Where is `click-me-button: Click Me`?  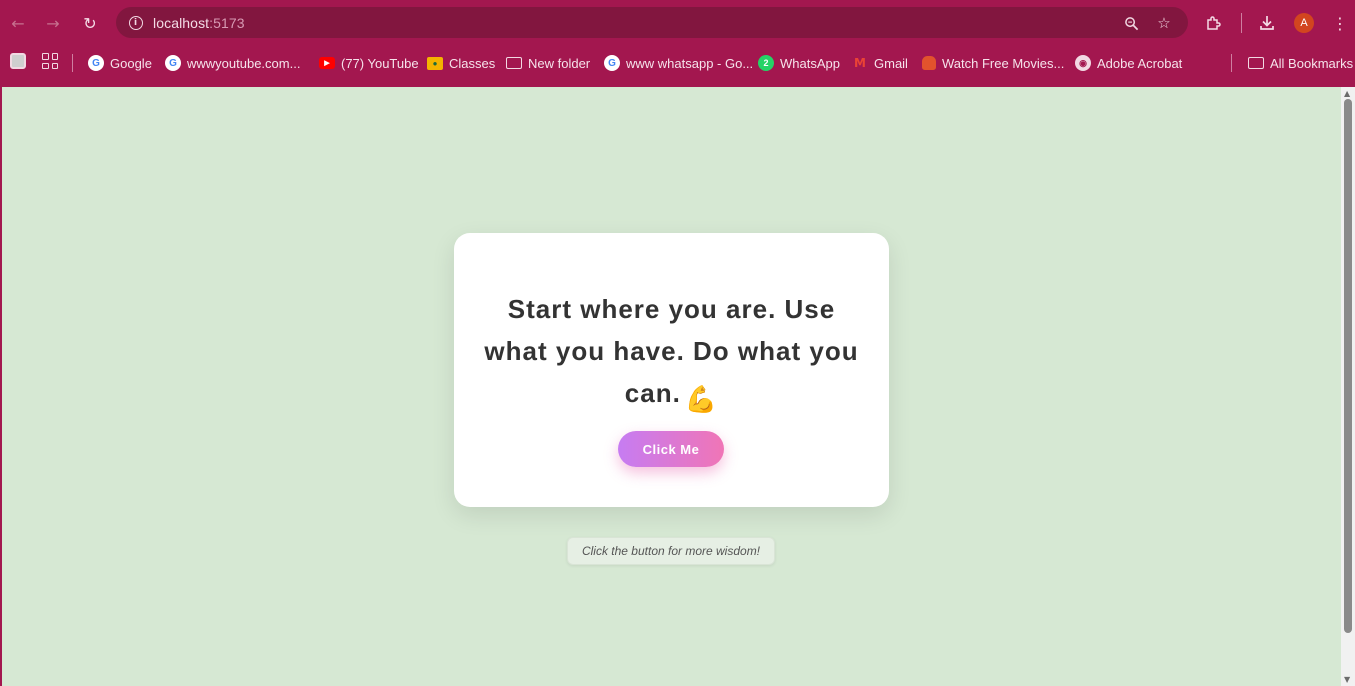 click-me-button: Click Me is located at coordinates (671, 449).